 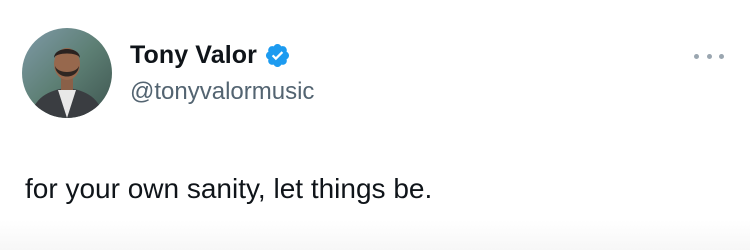 What do you see at coordinates (277, 55) in the screenshot?
I see `verified-badge-icon` at bounding box center [277, 55].